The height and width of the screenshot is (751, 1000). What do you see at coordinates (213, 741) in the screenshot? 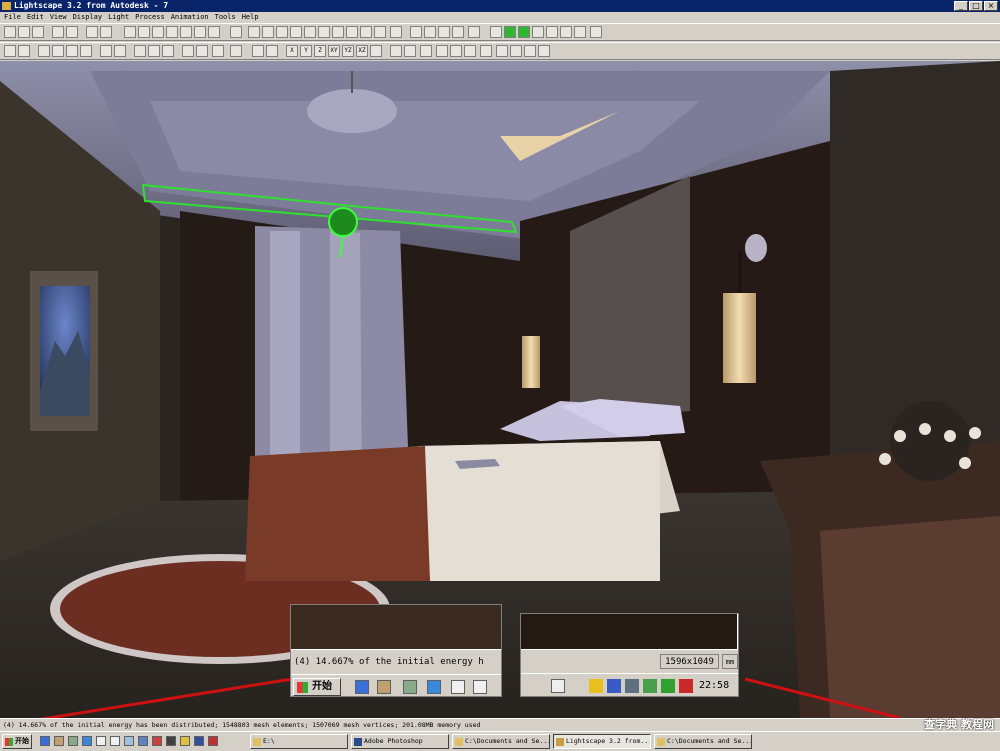
I see `player-icon` at bounding box center [213, 741].